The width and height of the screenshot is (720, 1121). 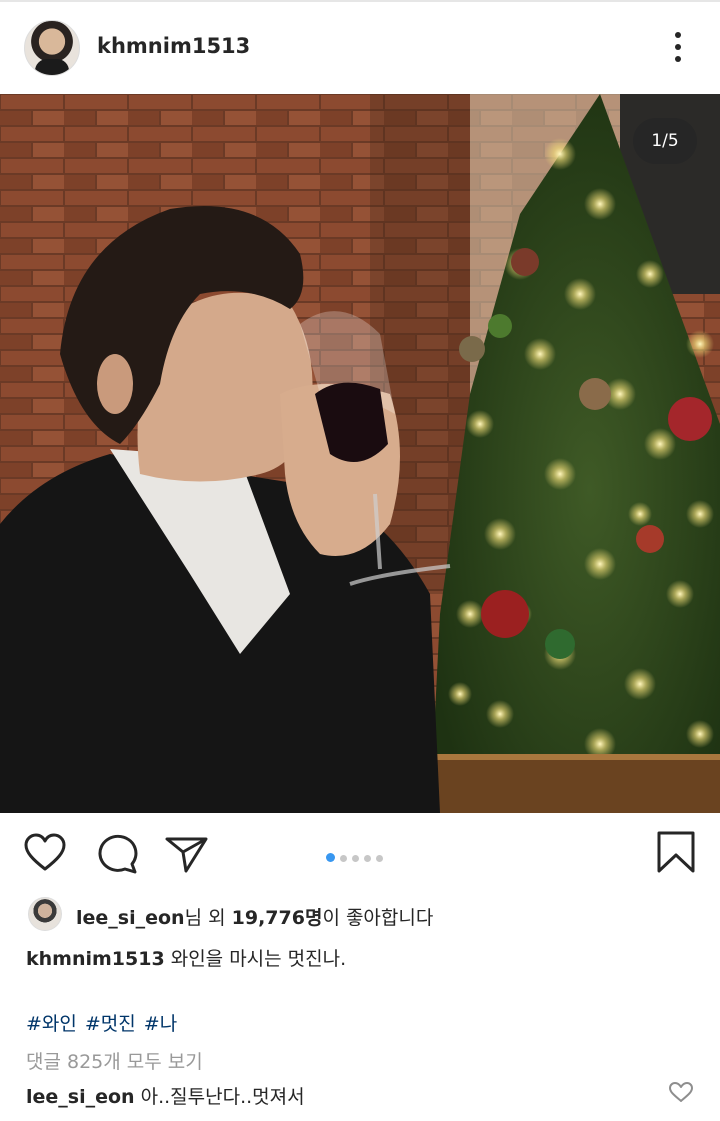 I want to click on hashtag-list: #와인 #멋진 #나, so click(x=105, y=1022).